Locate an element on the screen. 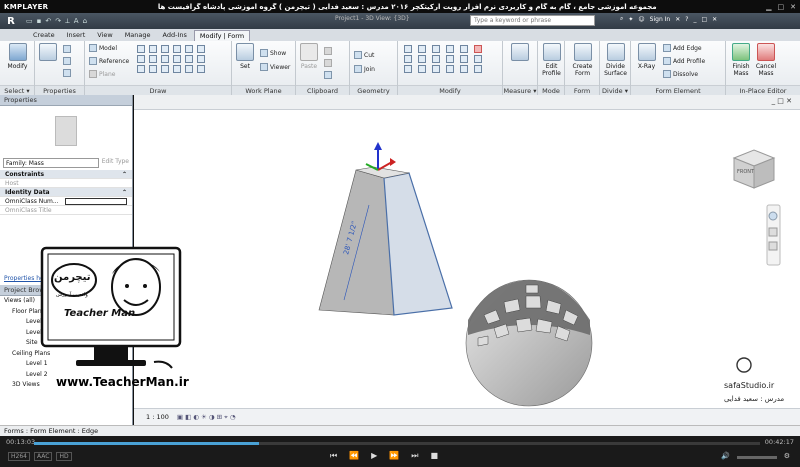  paste-button: Paste is located at coordinates (309, 56).